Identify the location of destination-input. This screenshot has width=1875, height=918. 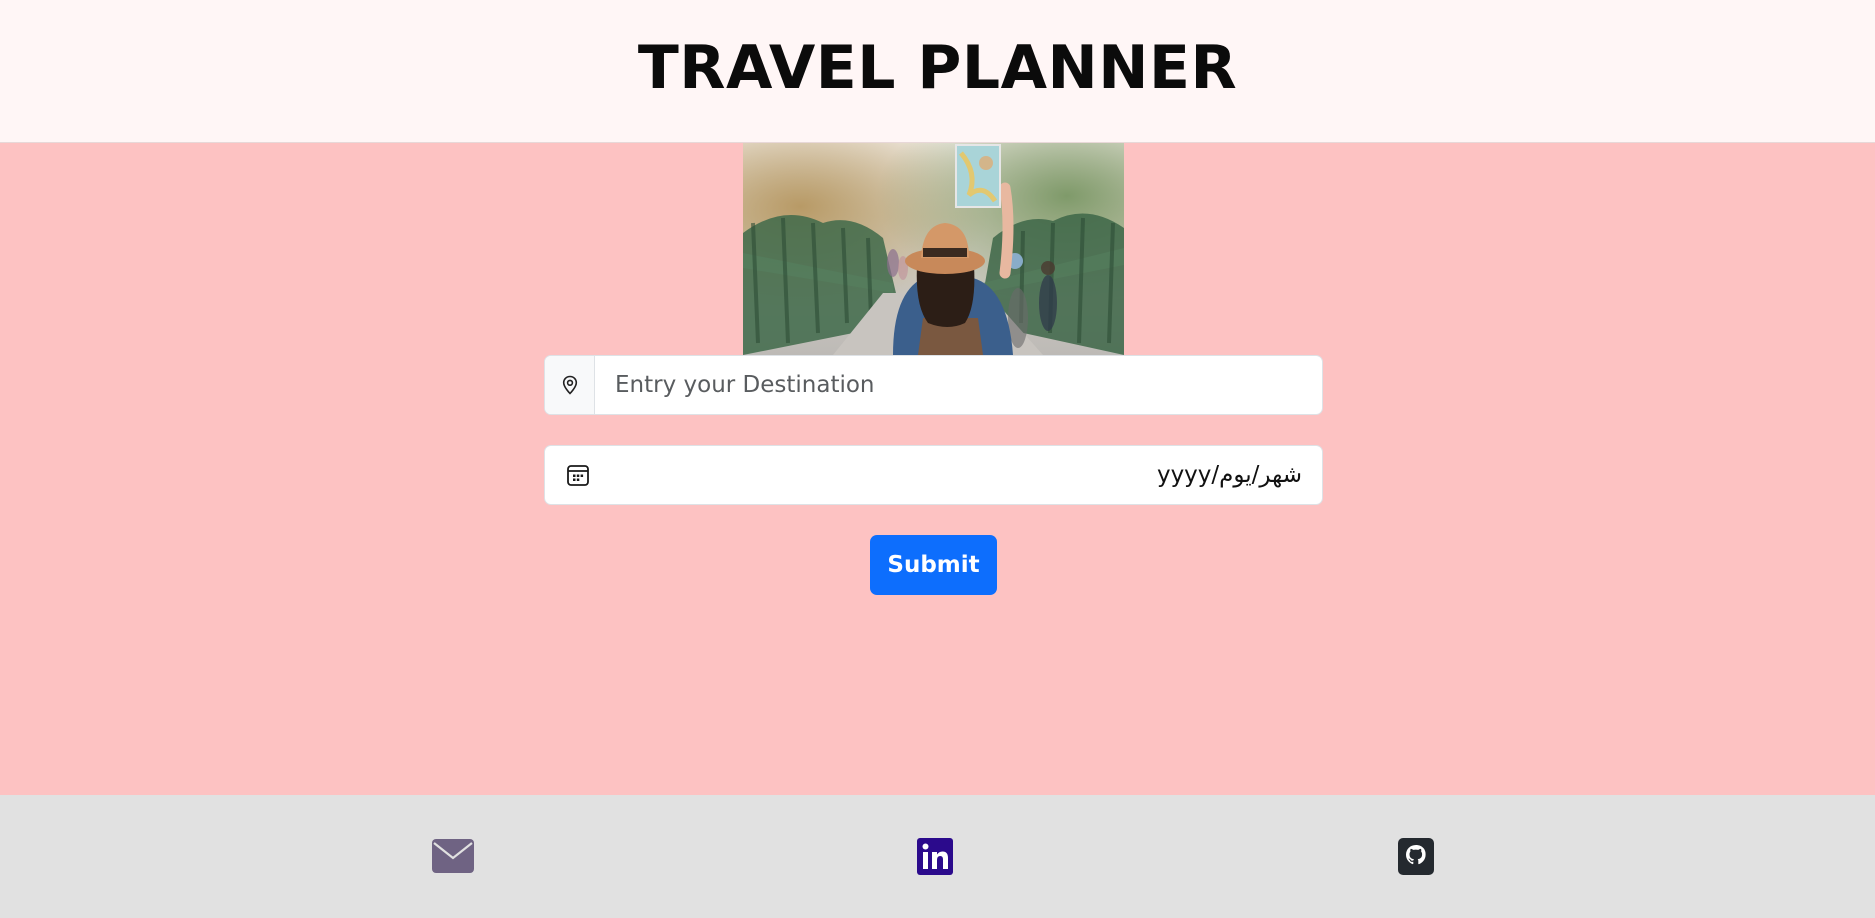
(958, 385).